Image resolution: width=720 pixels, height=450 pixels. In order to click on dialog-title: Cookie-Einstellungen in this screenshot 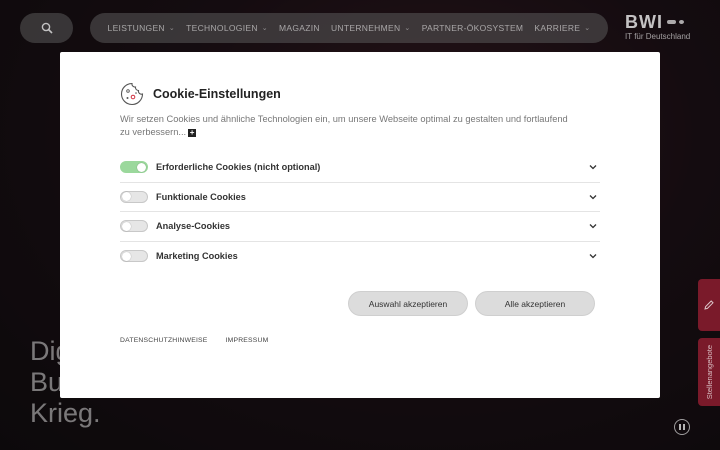, I will do `click(217, 94)`.